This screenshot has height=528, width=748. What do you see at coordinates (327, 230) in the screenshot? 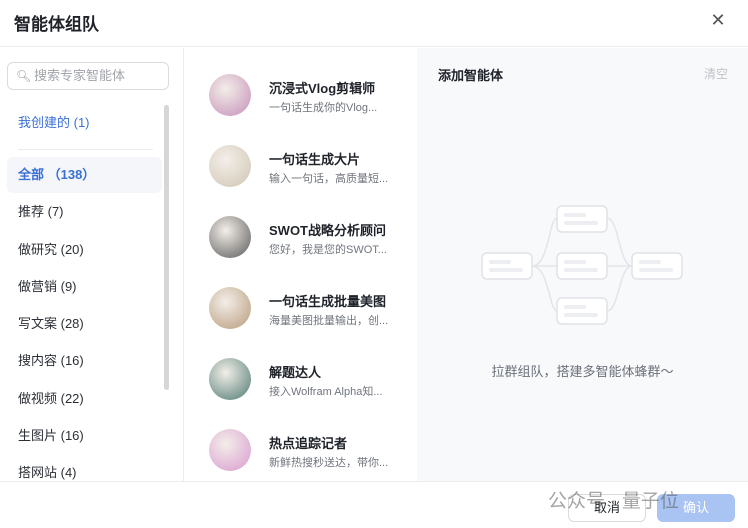
I see `agent-name: SWOT战略分析顾问` at bounding box center [327, 230].